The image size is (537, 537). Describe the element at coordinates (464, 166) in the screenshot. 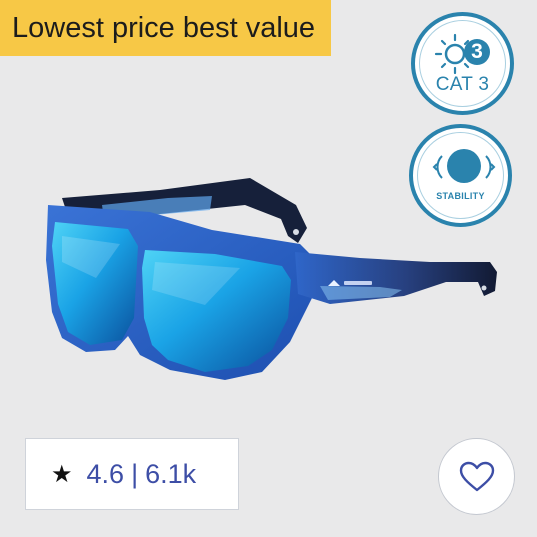

I see `stability-icon` at that location.